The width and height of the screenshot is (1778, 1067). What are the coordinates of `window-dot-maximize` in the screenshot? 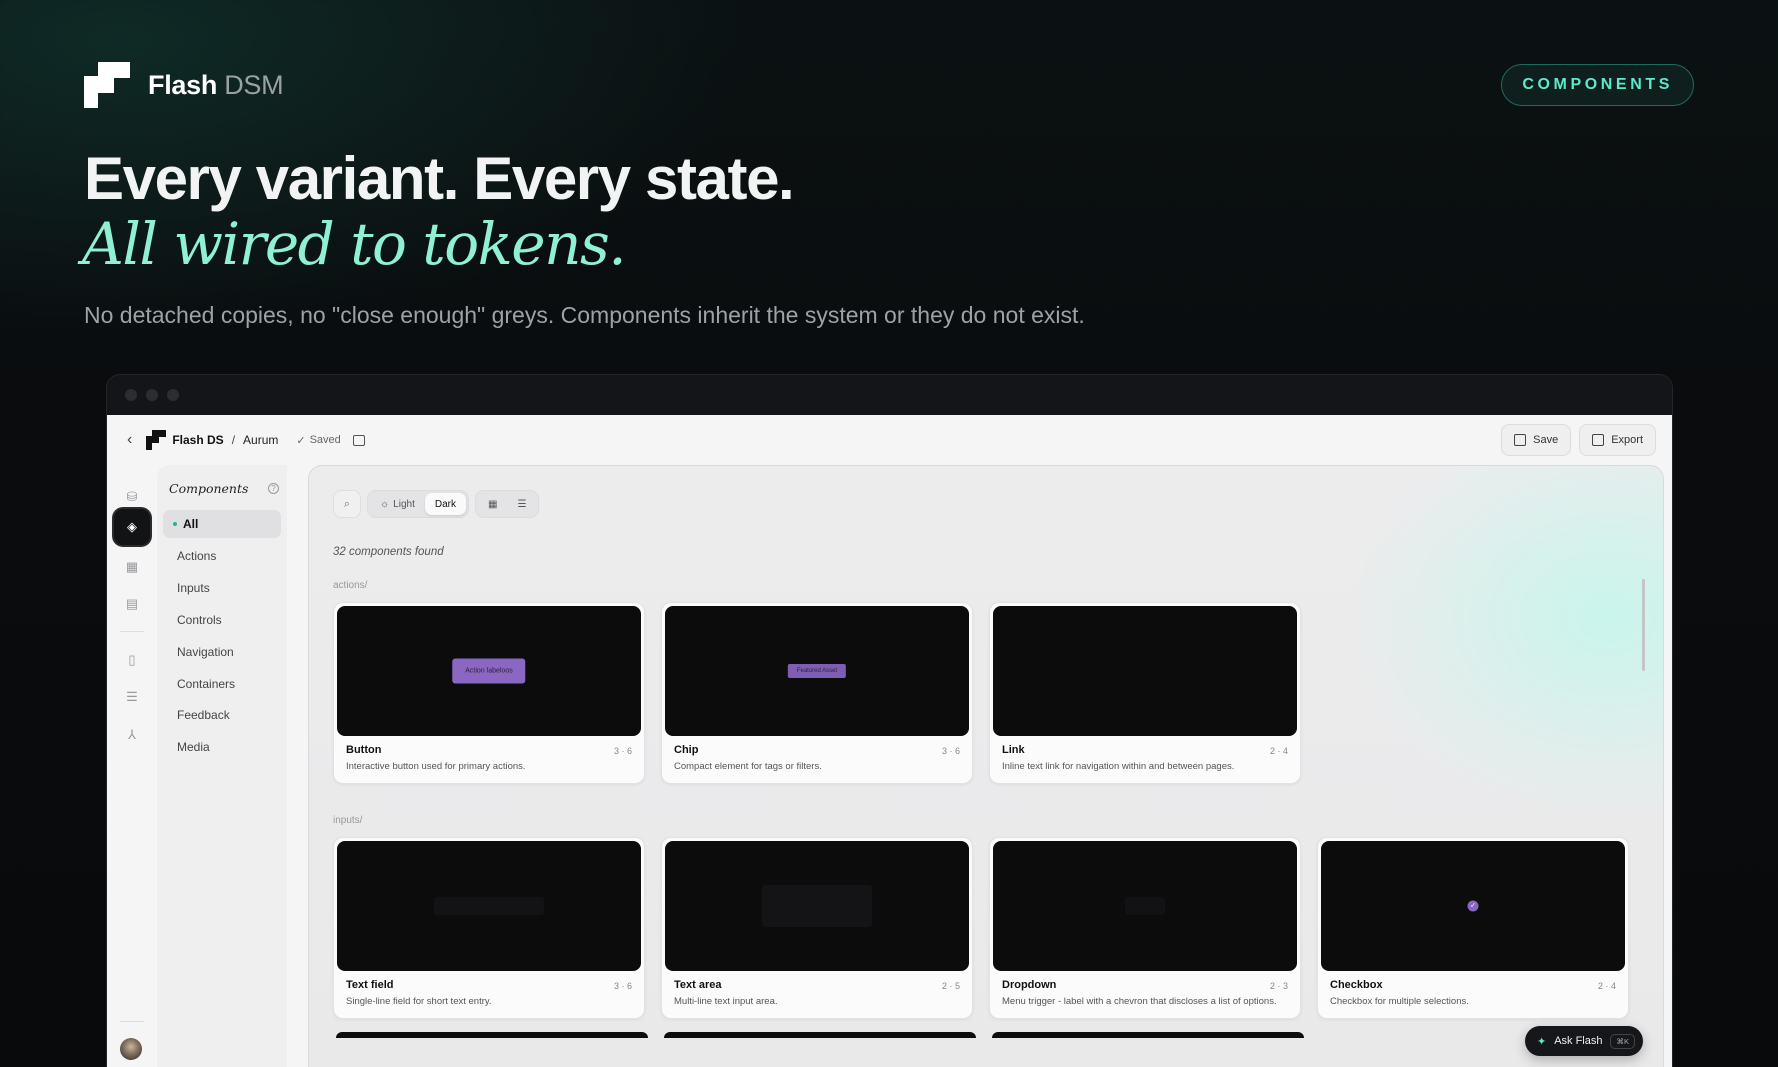 It's located at (173, 395).